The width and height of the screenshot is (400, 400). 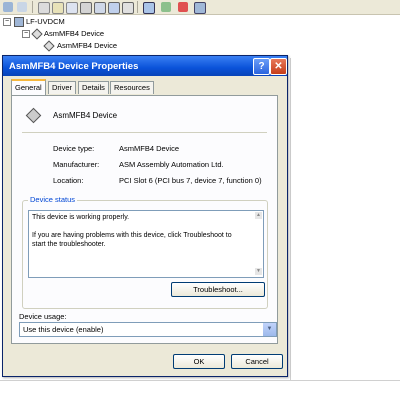 I want to click on tree-item-computer: LF-UVDCM, so click(x=45, y=21).